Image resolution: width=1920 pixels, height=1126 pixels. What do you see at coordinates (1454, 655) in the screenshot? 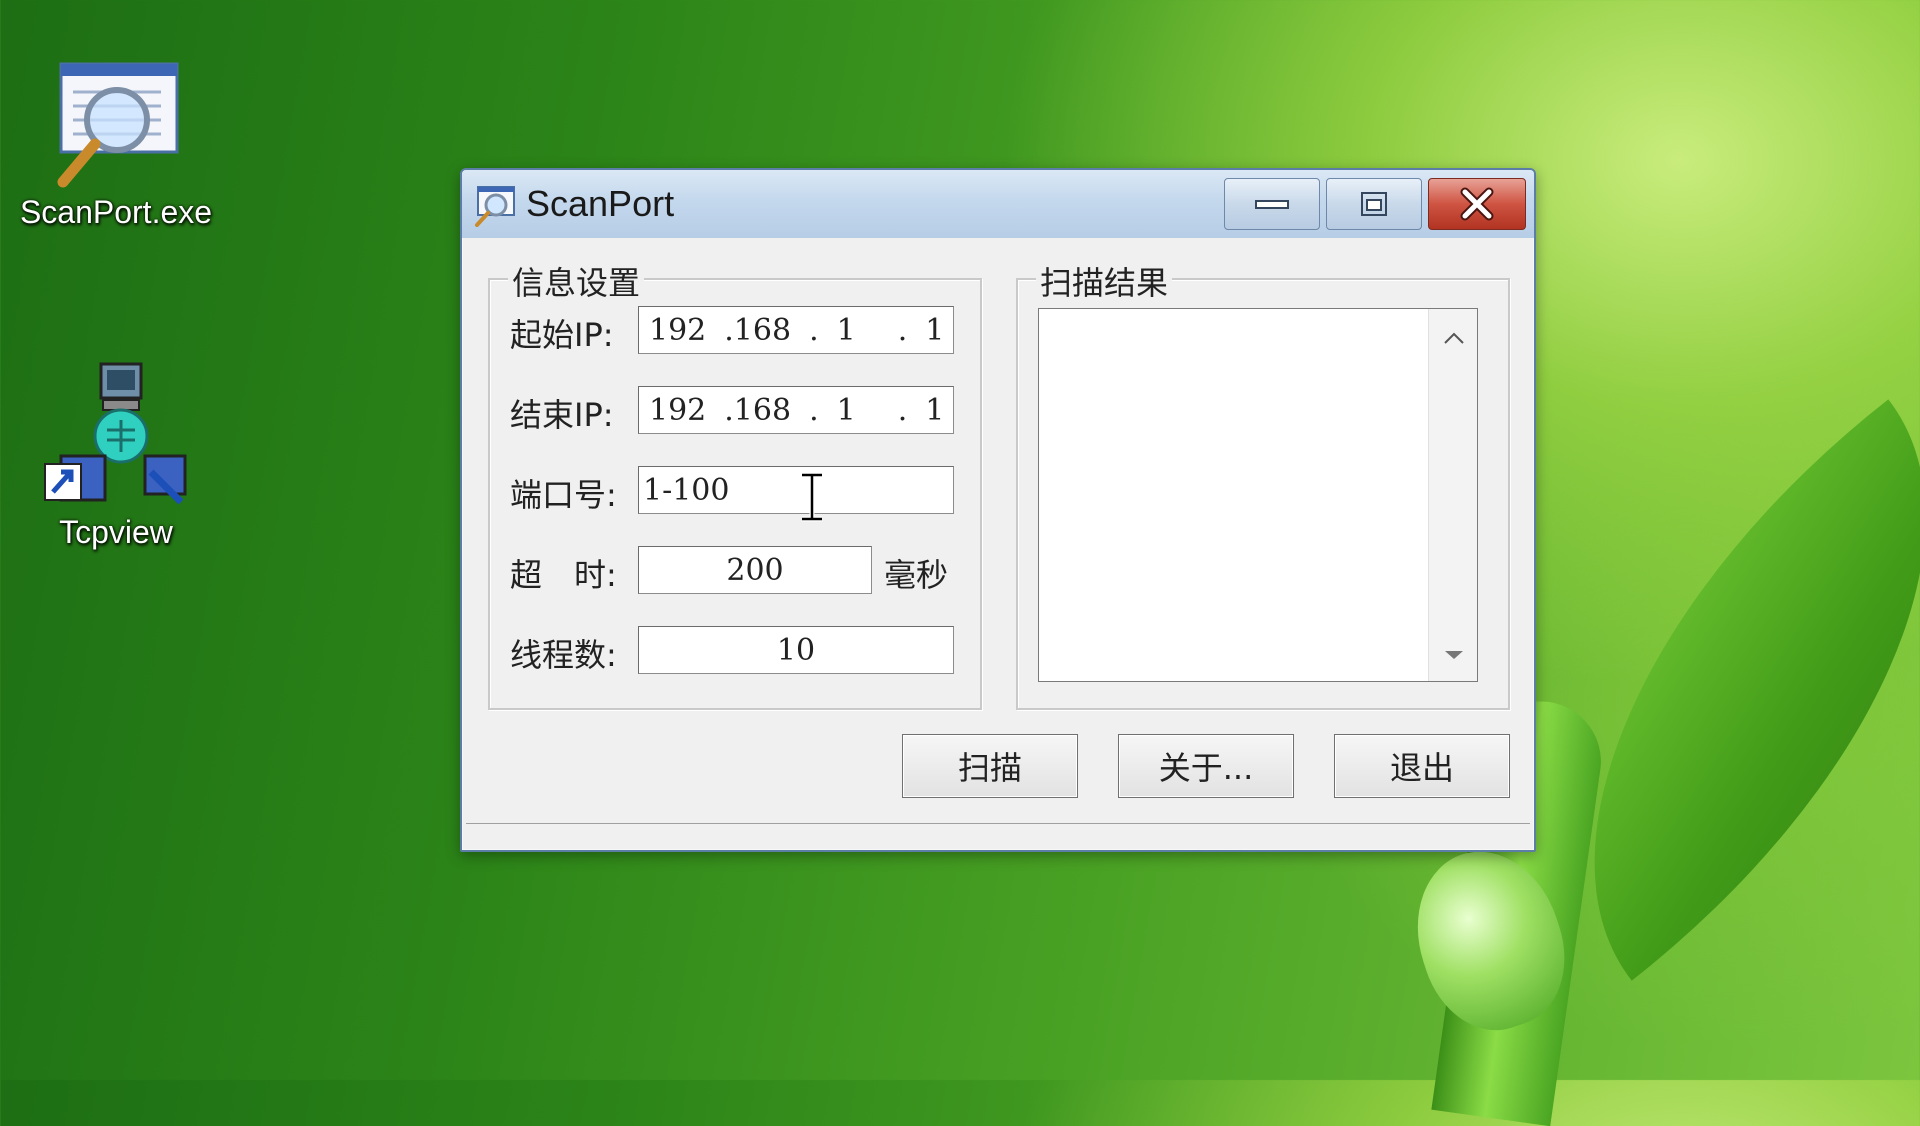
I see `scroll-down-icon` at bounding box center [1454, 655].